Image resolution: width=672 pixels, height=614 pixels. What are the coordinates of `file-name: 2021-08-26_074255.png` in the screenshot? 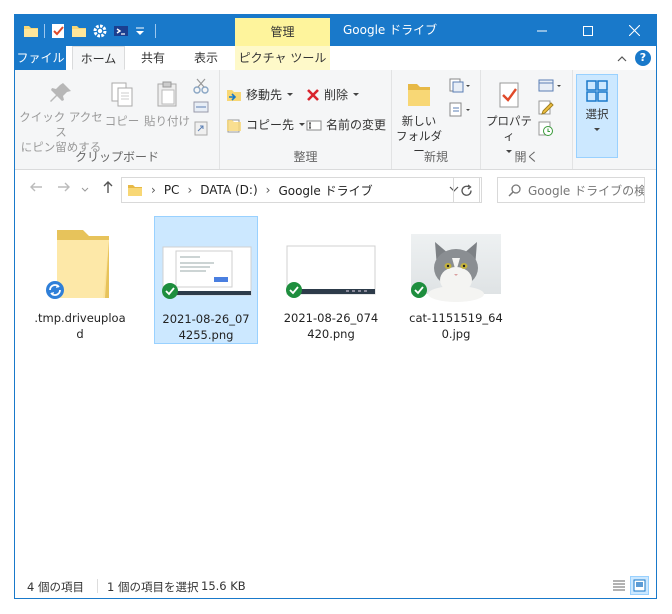 It's located at (206, 327).